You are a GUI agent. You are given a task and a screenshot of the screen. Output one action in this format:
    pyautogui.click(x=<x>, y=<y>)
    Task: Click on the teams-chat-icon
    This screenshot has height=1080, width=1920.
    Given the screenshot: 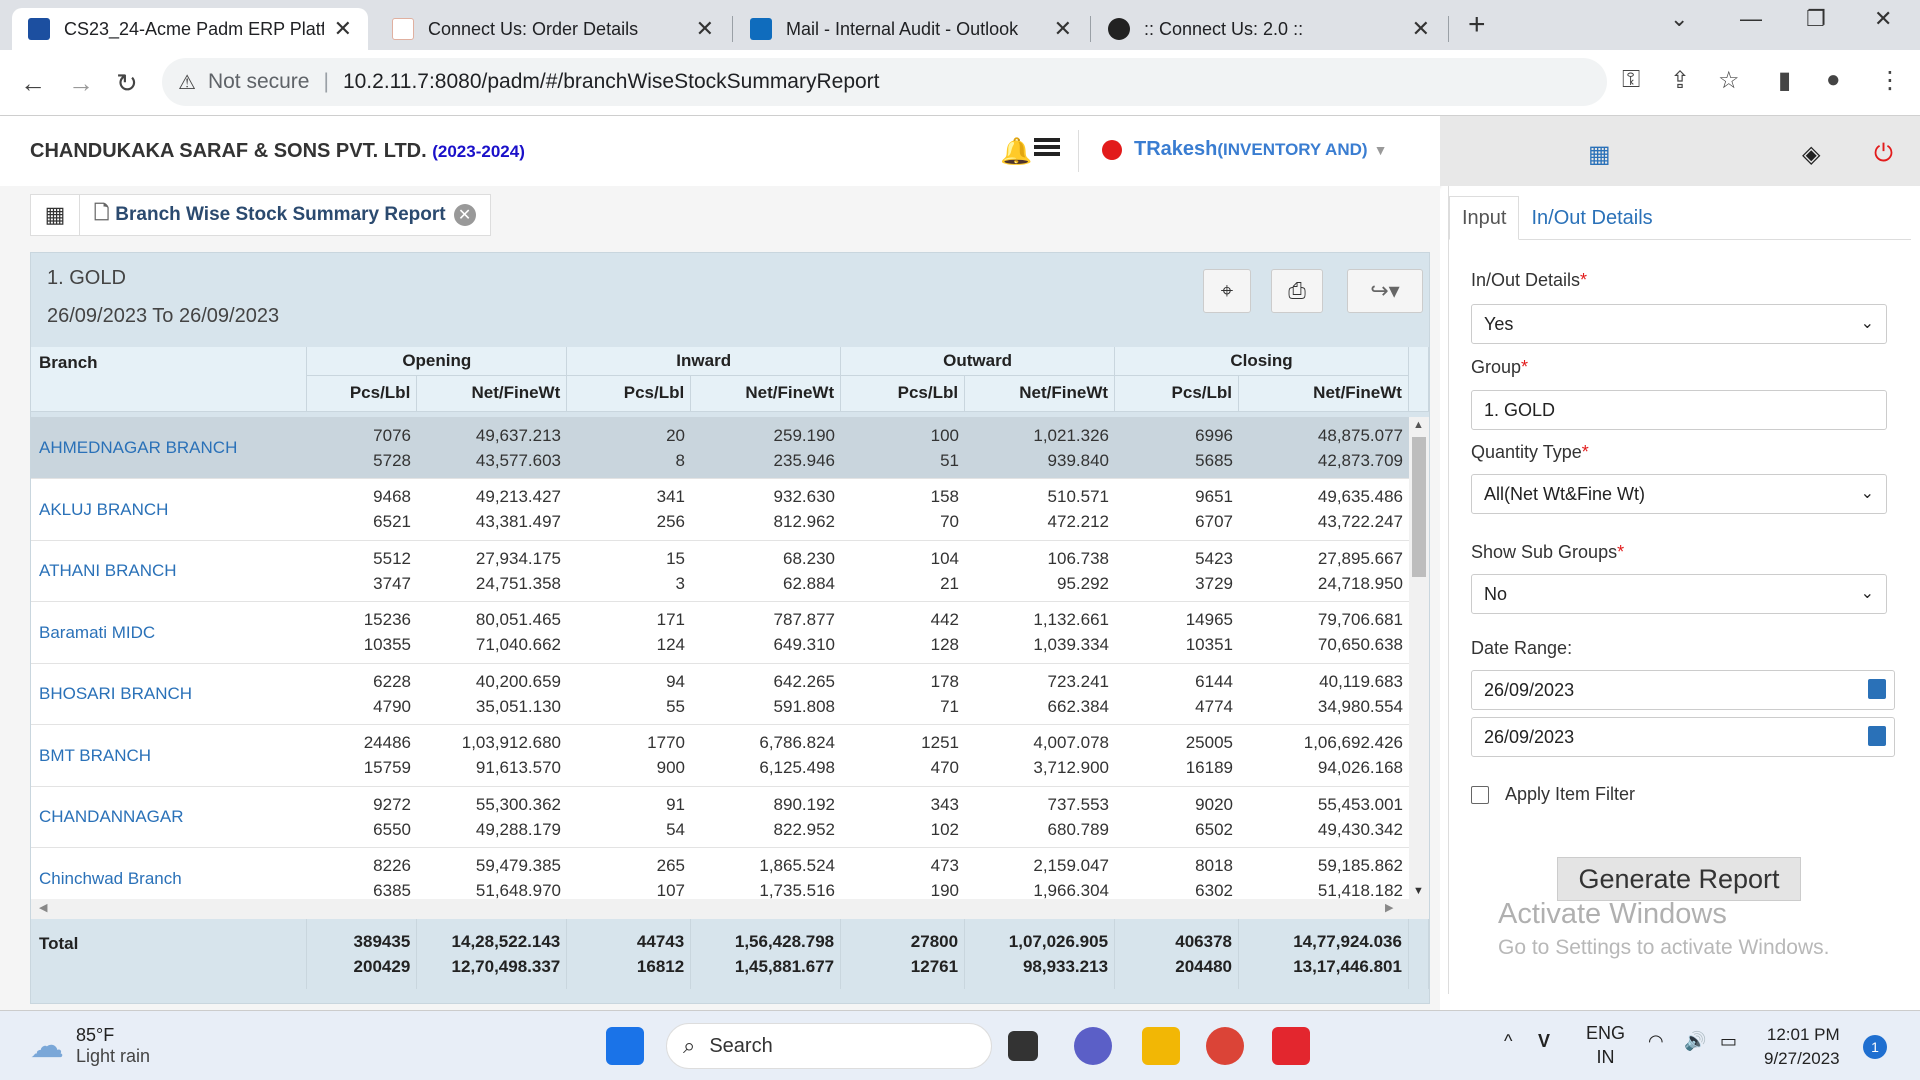 What is the action you would take?
    pyautogui.click(x=1093, y=1046)
    